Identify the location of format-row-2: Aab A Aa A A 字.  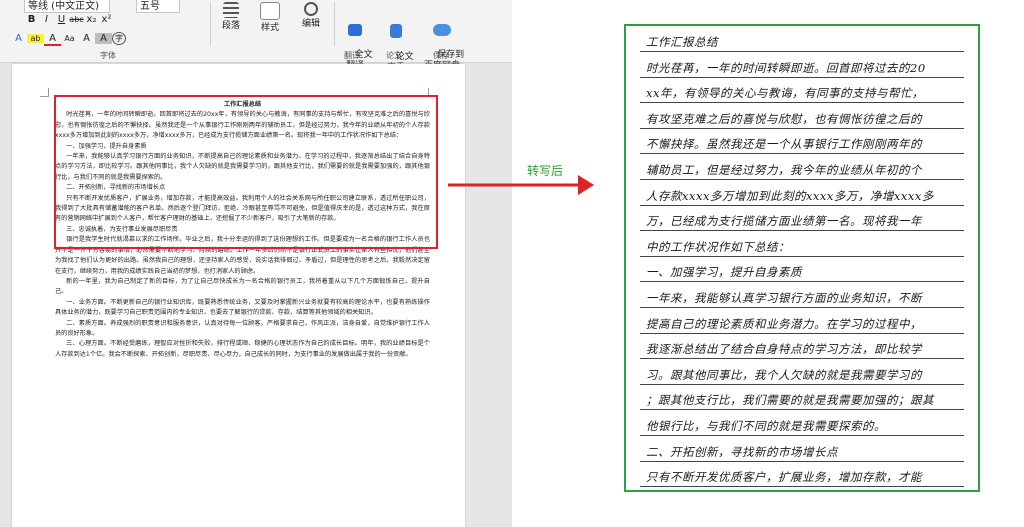
(68, 39).